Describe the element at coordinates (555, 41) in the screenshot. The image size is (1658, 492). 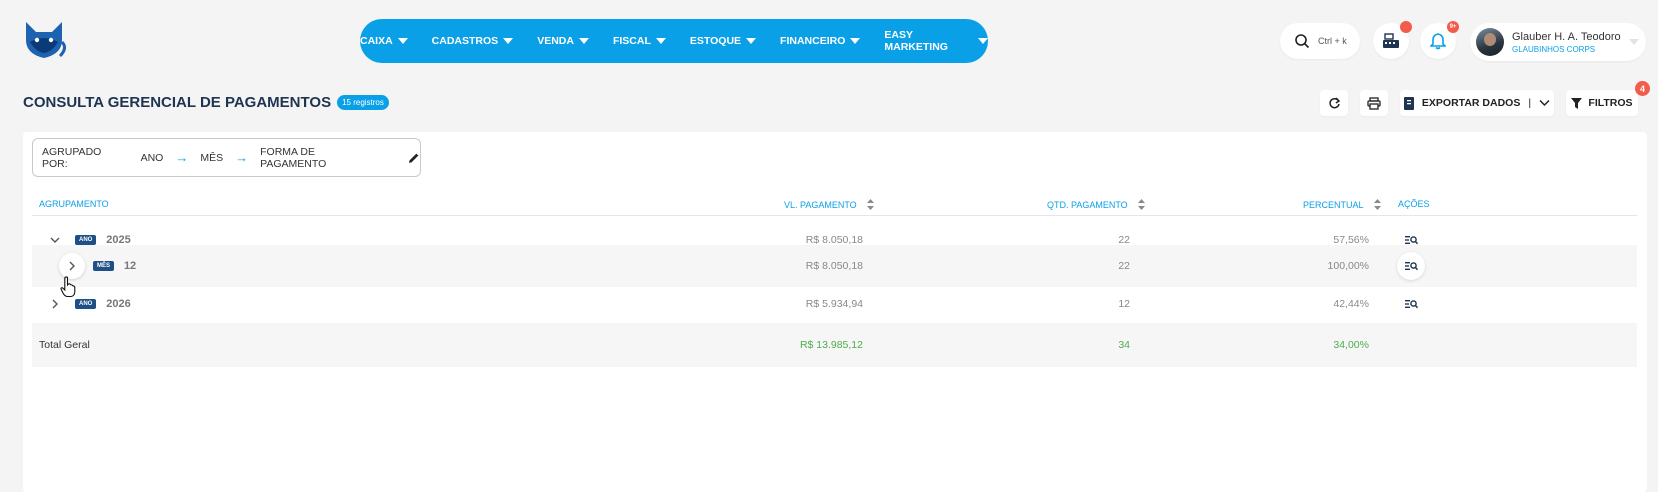
I see `nav-item-label: VENDA` at that location.